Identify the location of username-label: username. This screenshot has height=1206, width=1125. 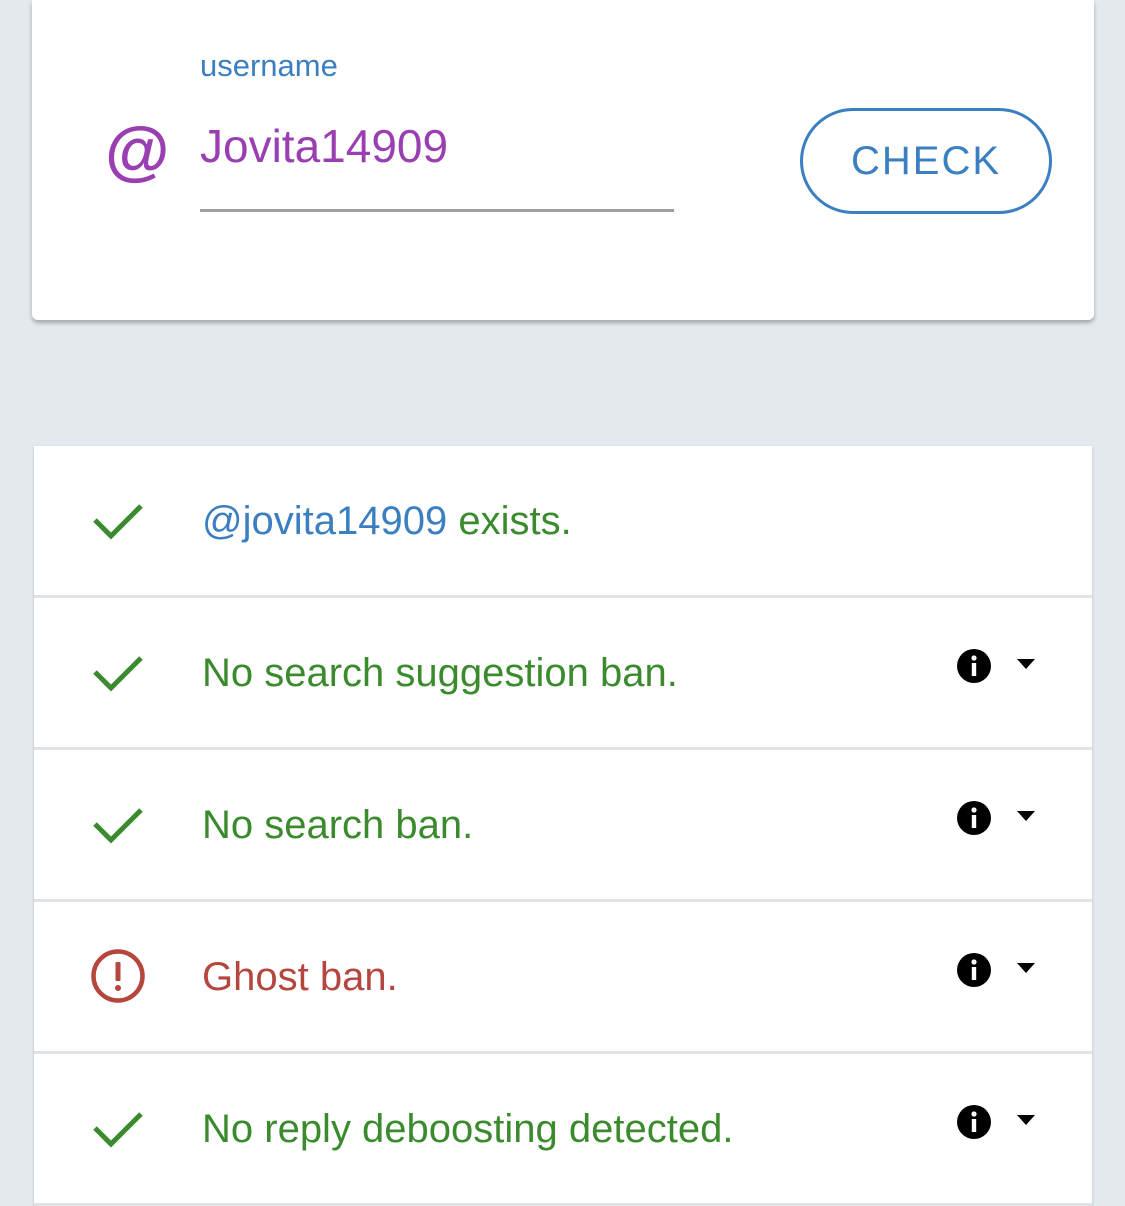
(269, 65).